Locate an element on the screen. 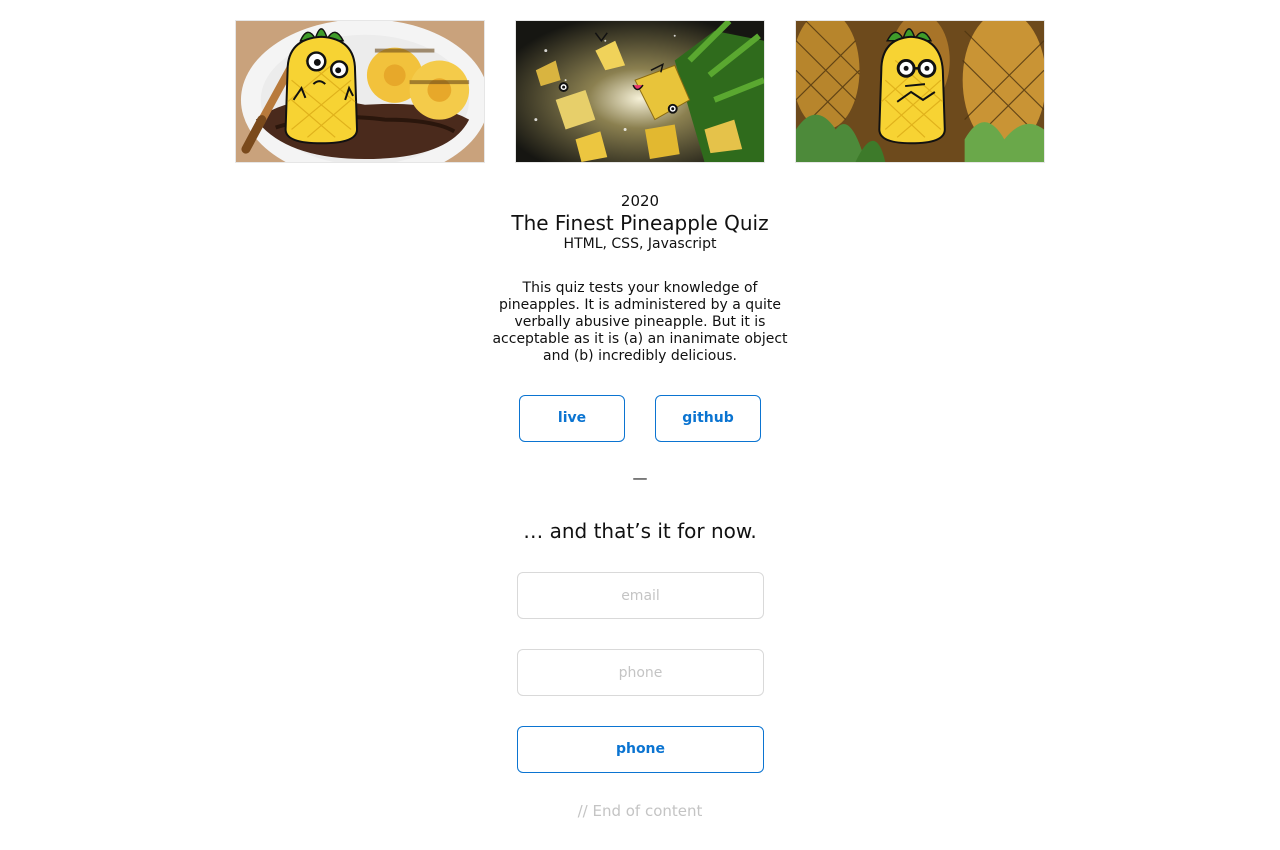 The height and width of the screenshot is (850, 1280). outro-heading: … and that’s it for now. is located at coordinates (640, 531).